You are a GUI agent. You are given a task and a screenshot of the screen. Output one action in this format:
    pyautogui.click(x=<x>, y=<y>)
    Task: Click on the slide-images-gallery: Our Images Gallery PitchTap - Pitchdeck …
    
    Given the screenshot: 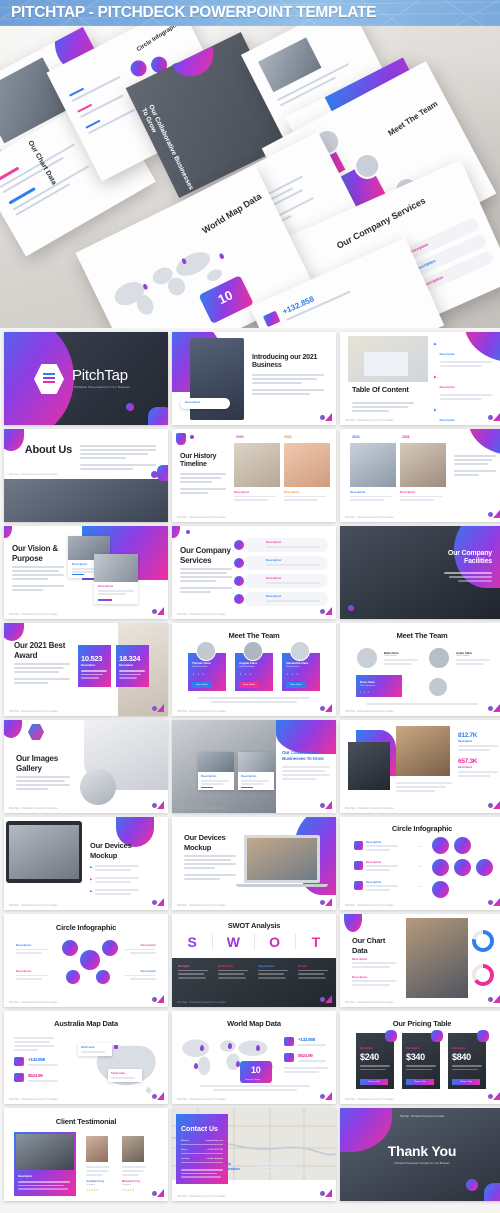 What is the action you would take?
    pyautogui.click(x=86, y=766)
    